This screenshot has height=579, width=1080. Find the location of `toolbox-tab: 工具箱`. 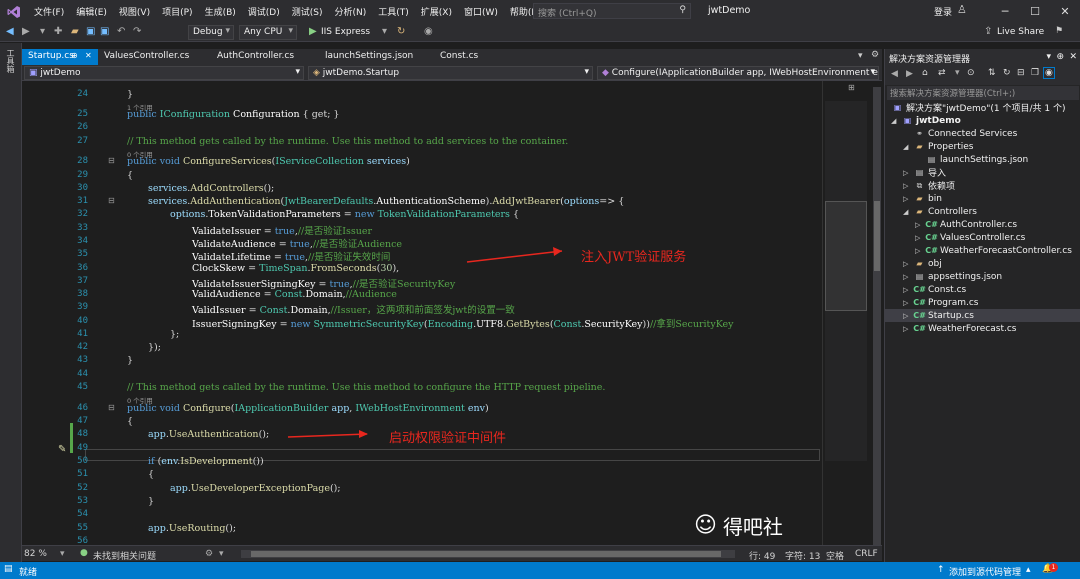

toolbox-tab: 工具箱 is located at coordinates (10, 61).